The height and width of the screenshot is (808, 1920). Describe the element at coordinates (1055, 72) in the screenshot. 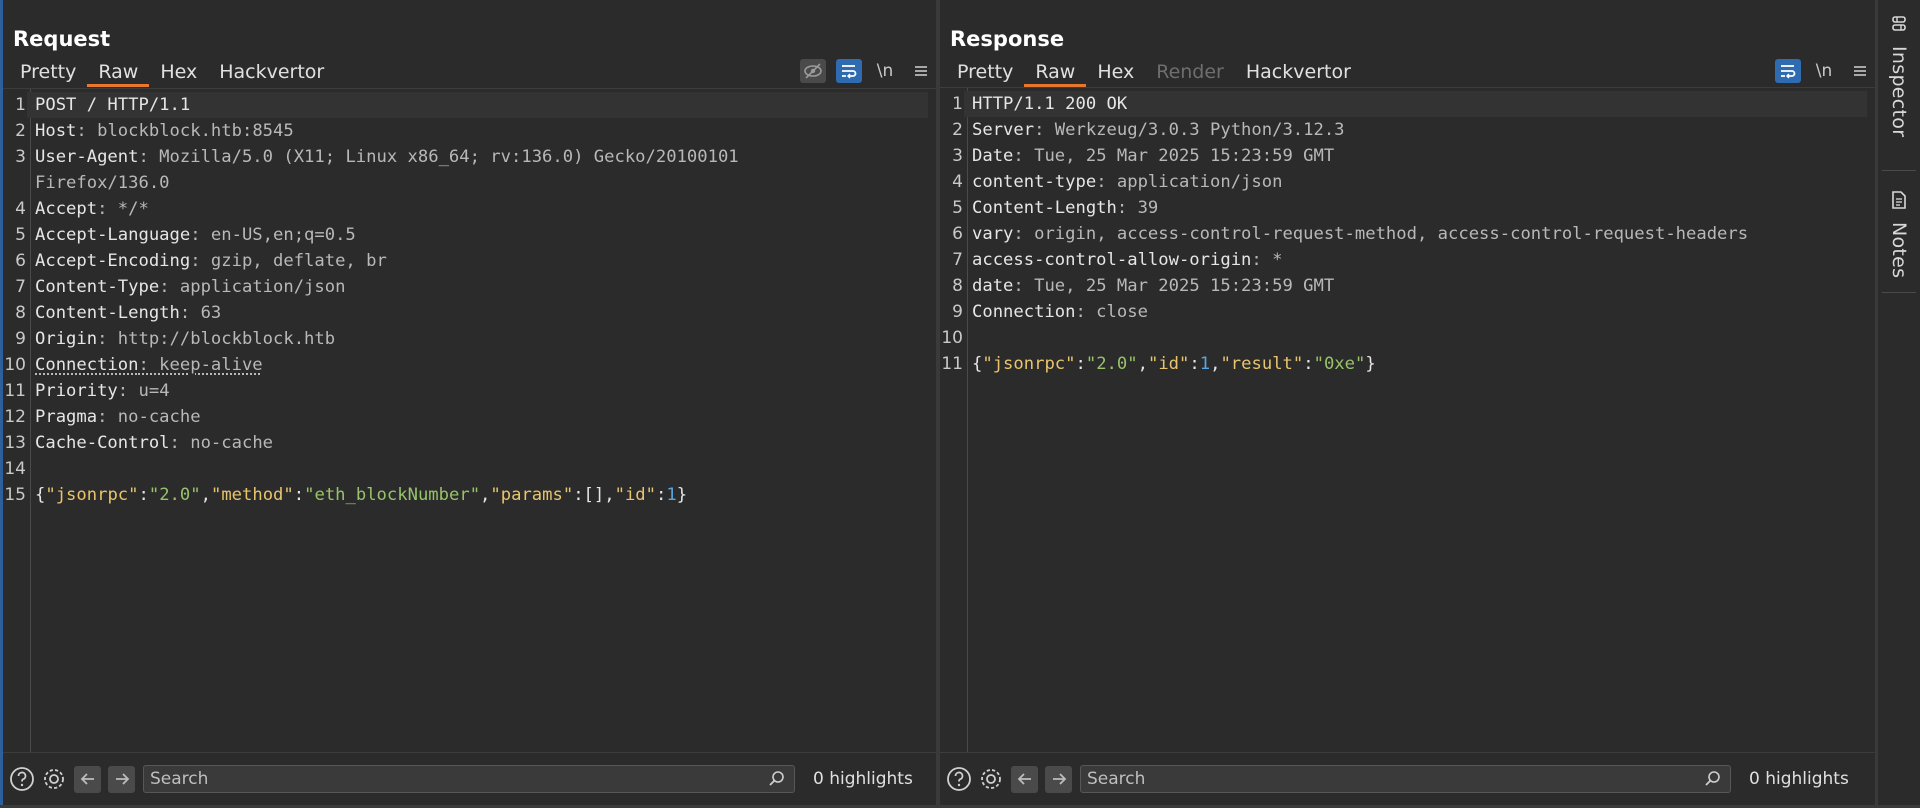

I see `response-tab-raw: Raw` at that location.